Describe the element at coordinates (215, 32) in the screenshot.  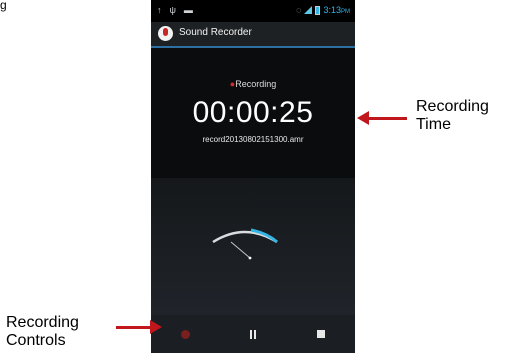
I see `app-title: Sound Recorder` at that location.